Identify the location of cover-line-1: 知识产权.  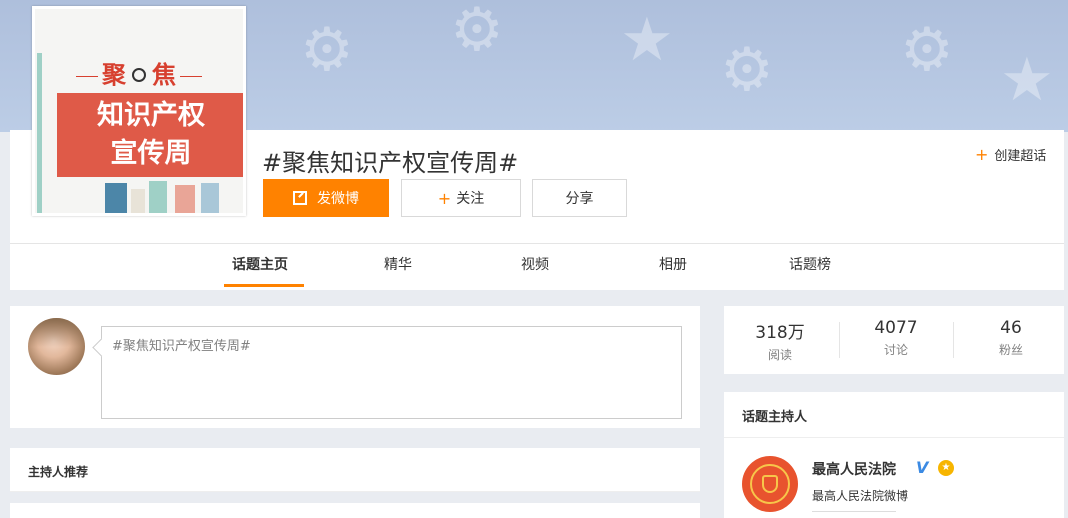
(151, 115).